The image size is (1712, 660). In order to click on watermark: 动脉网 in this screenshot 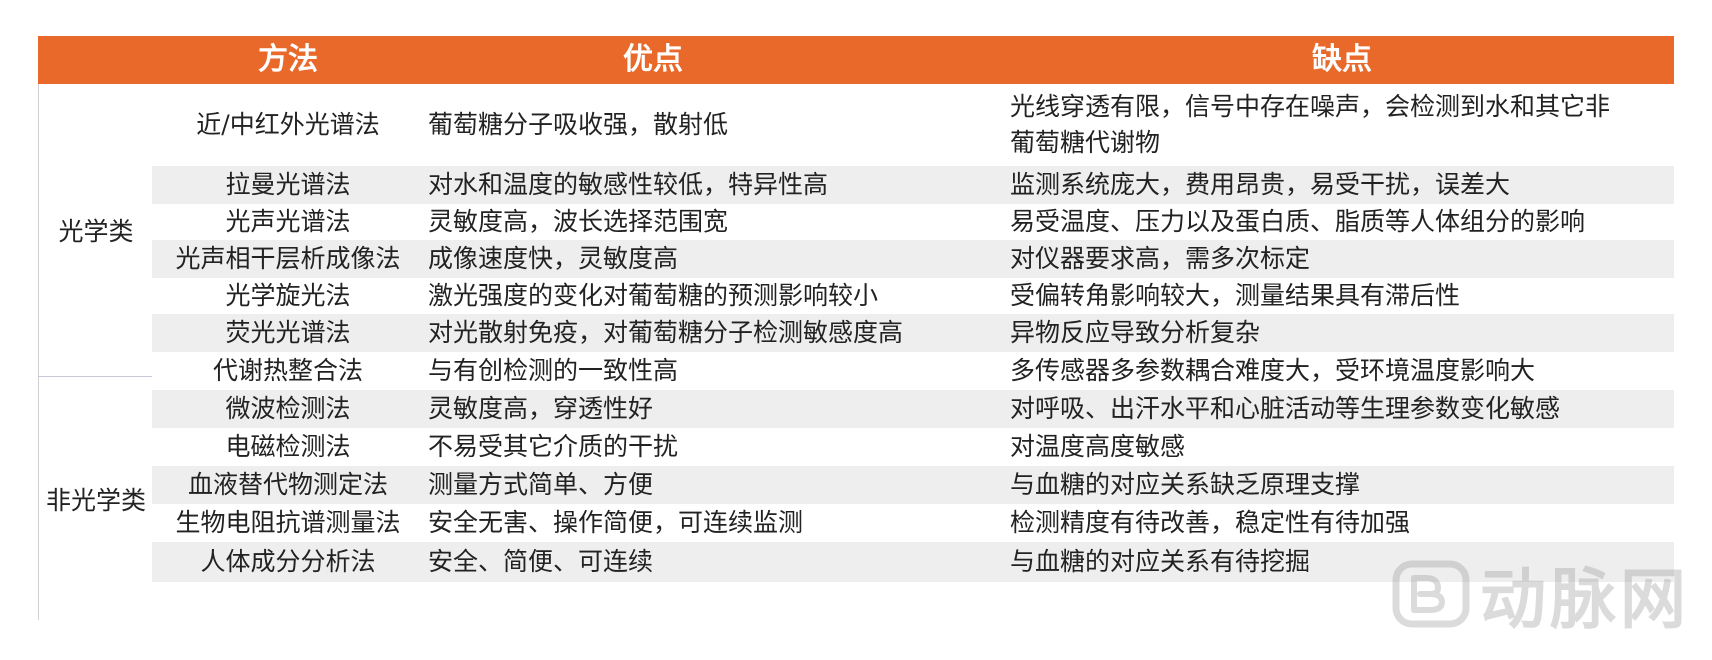, I will do `click(1541, 594)`.